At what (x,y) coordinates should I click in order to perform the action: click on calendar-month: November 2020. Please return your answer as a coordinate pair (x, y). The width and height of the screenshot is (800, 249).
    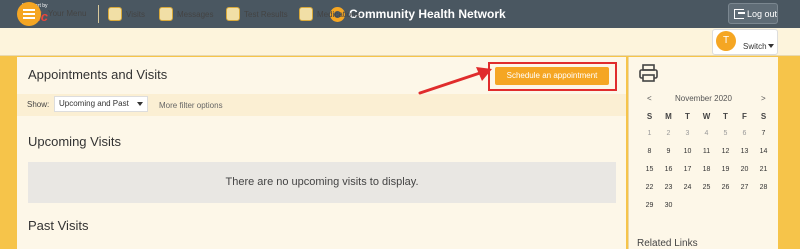
    Looking at the image, I should click on (703, 98).